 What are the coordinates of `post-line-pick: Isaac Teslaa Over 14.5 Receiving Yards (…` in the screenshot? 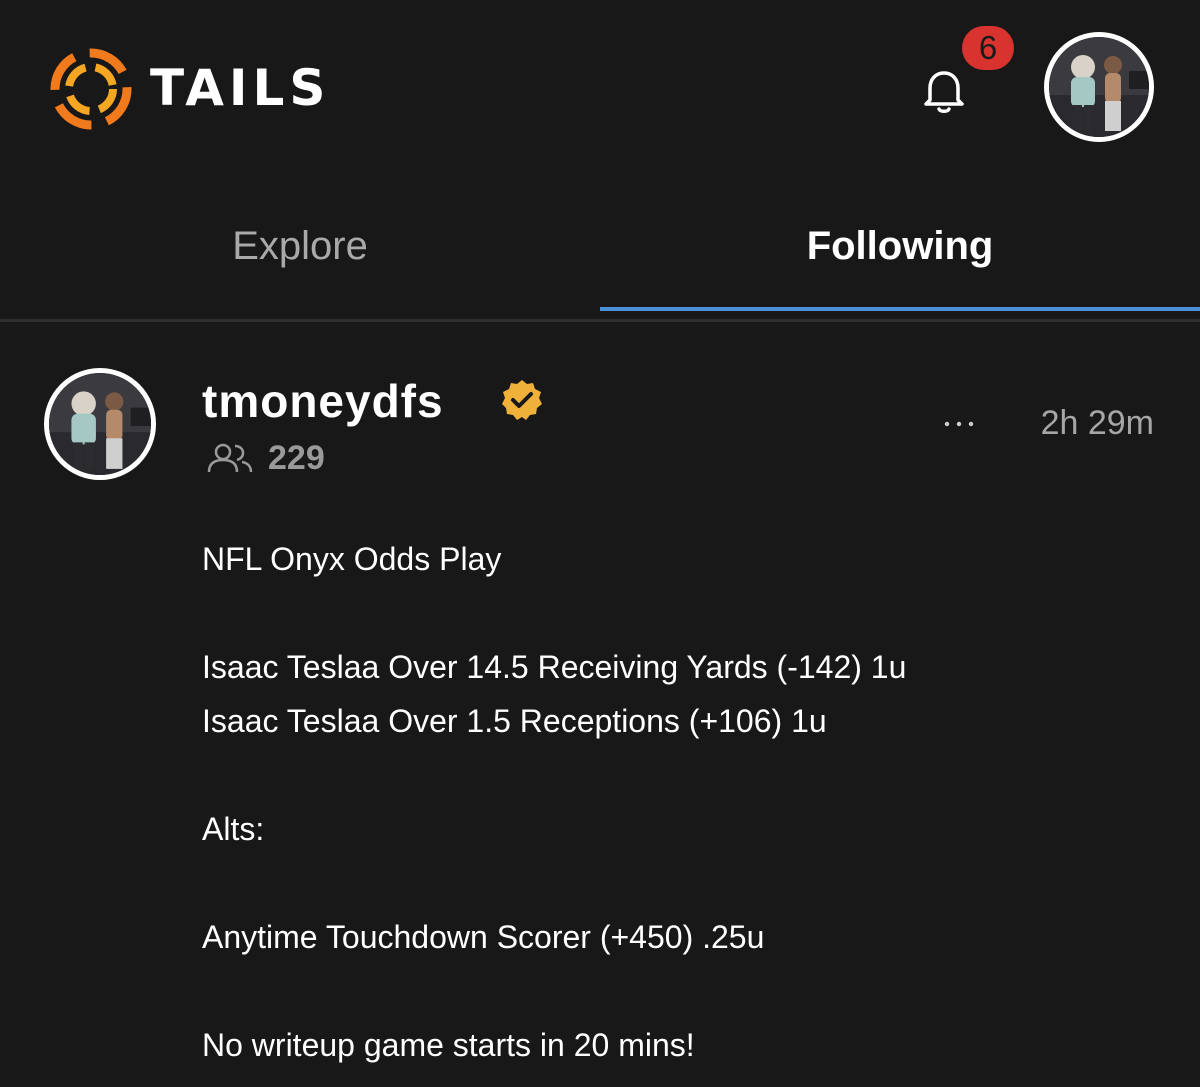 It's located at (554, 667).